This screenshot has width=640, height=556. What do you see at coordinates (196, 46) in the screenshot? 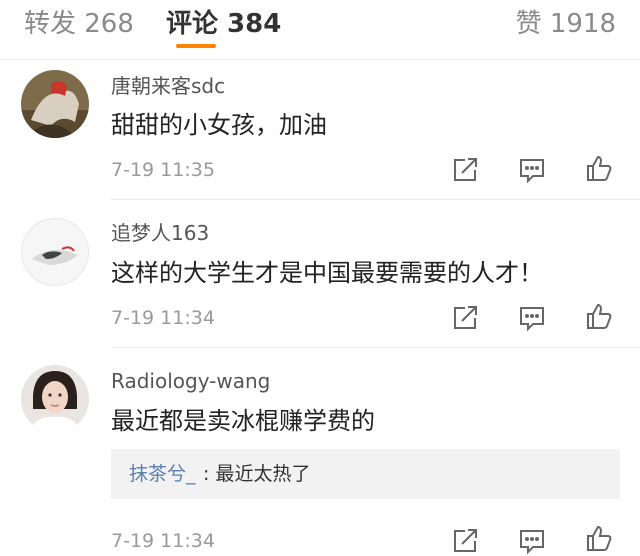
I see `active-tab-indicator` at bounding box center [196, 46].